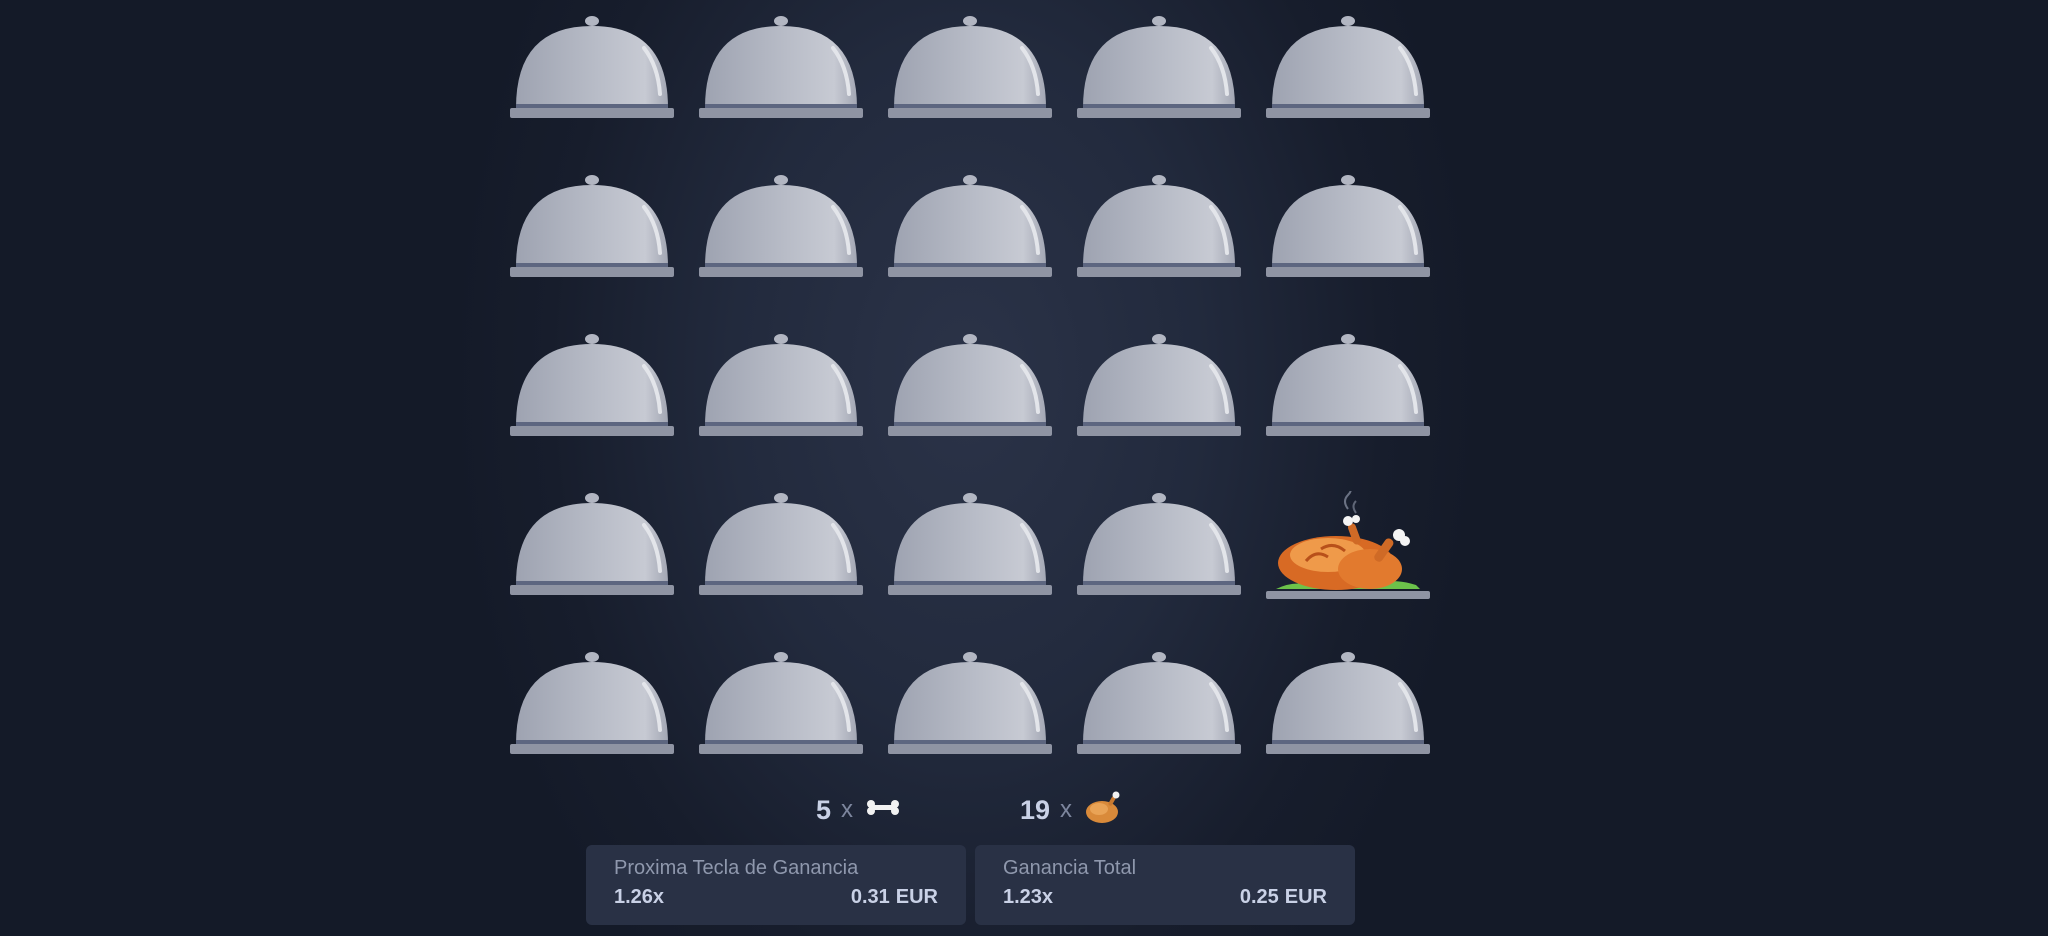 This screenshot has width=2048, height=936. Describe the element at coordinates (1066, 809) in the screenshot. I see `chickens-times-sign: x` at that location.